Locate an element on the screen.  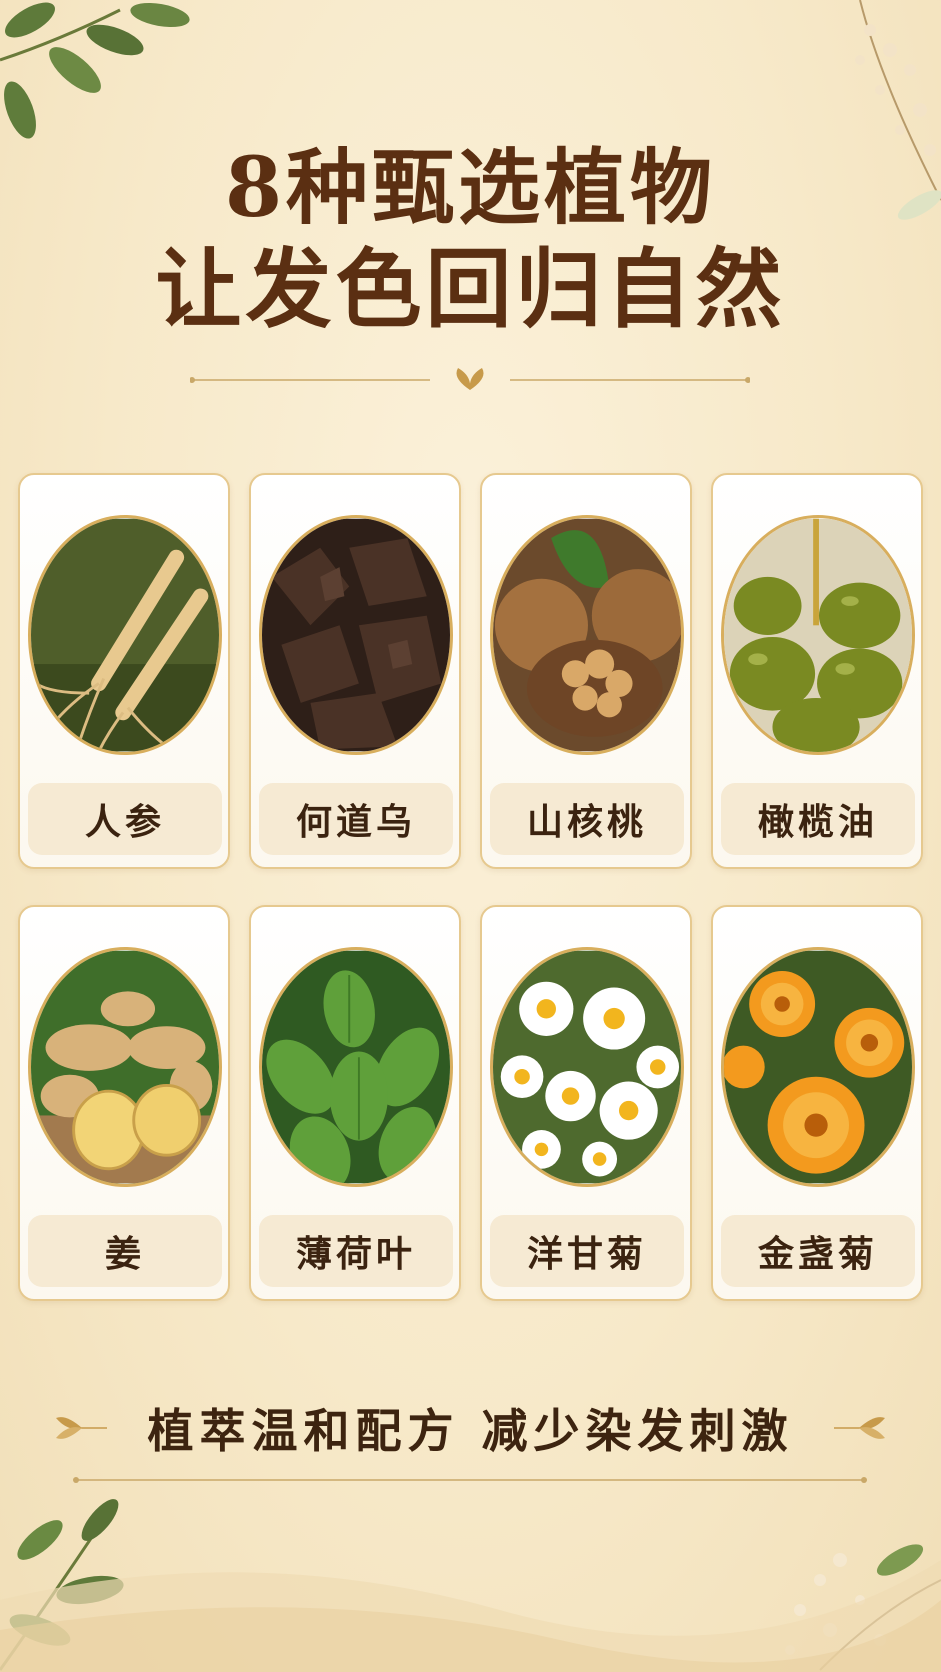
olive-oil-icon is located at coordinates (818, 635).